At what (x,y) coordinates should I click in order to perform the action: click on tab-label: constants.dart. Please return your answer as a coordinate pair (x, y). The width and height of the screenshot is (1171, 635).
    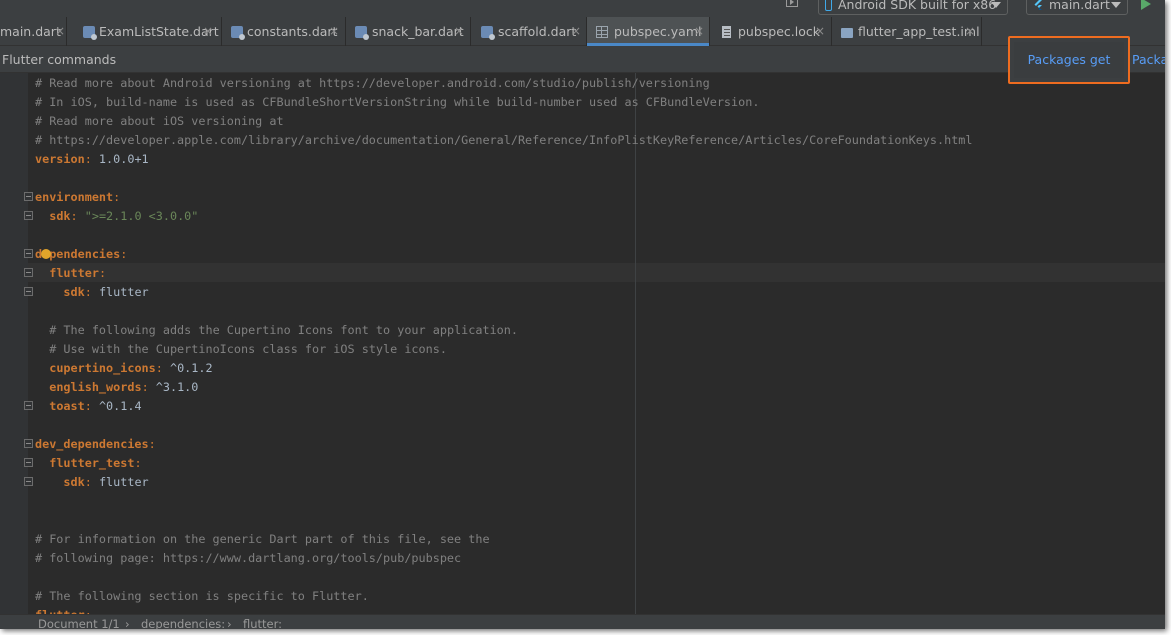
    Looking at the image, I should click on (292, 31).